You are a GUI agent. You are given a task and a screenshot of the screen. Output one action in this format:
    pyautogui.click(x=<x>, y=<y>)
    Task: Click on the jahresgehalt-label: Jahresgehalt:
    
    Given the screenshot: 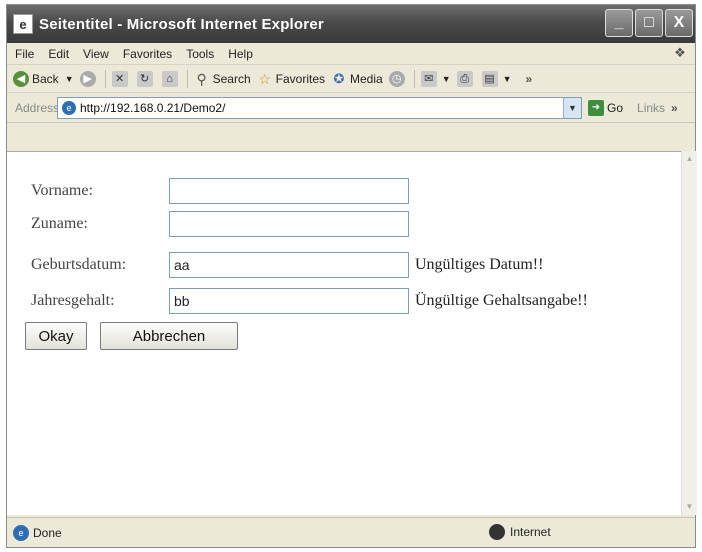 What is the action you would take?
    pyautogui.click(x=73, y=300)
    